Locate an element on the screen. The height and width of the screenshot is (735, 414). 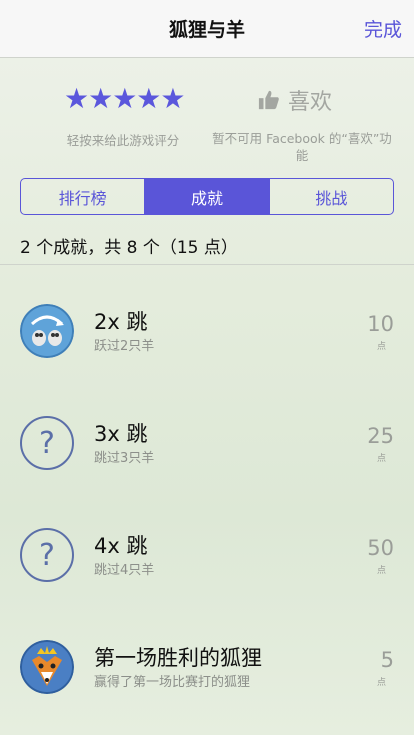
achievement-desc: 跳过3只羊 is located at coordinates (124, 458).